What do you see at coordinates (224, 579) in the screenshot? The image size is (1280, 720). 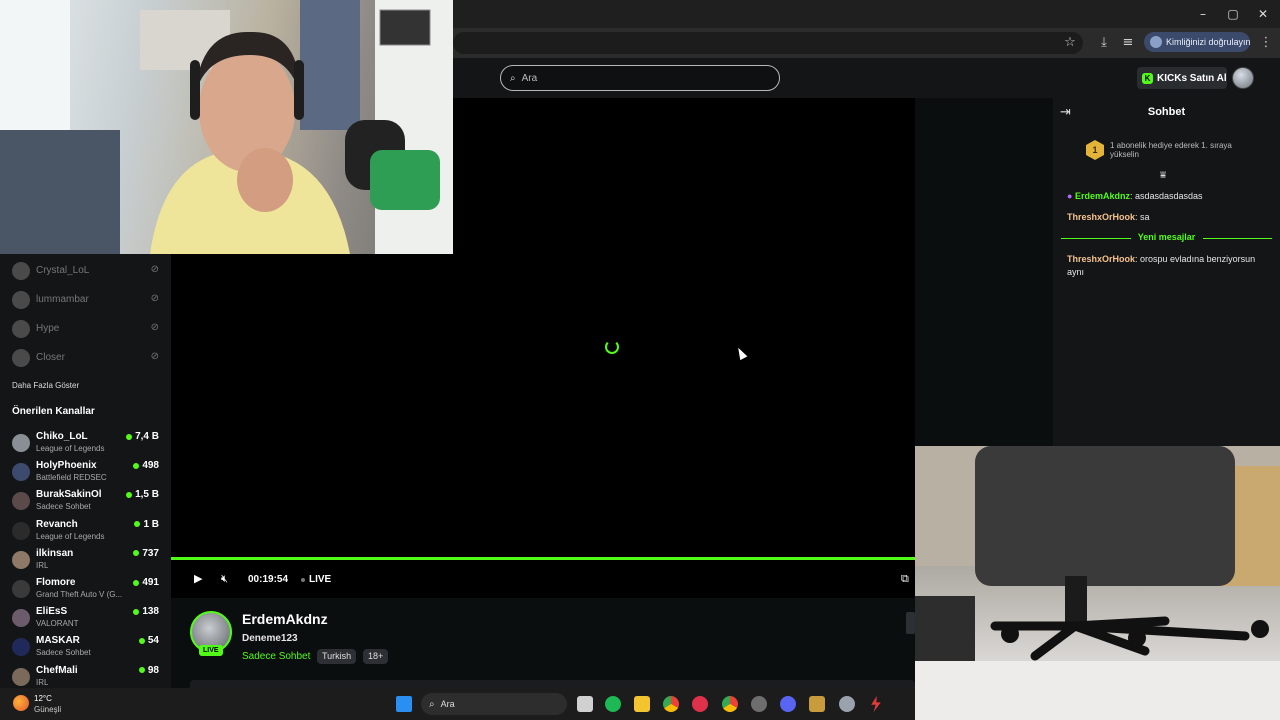 I see `muted-icon: 🔇︎` at bounding box center [224, 579].